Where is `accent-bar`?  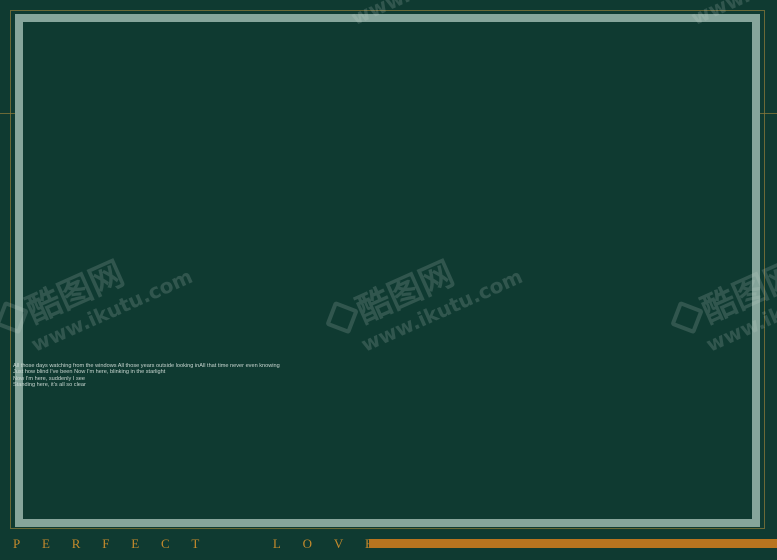 accent-bar is located at coordinates (573, 543).